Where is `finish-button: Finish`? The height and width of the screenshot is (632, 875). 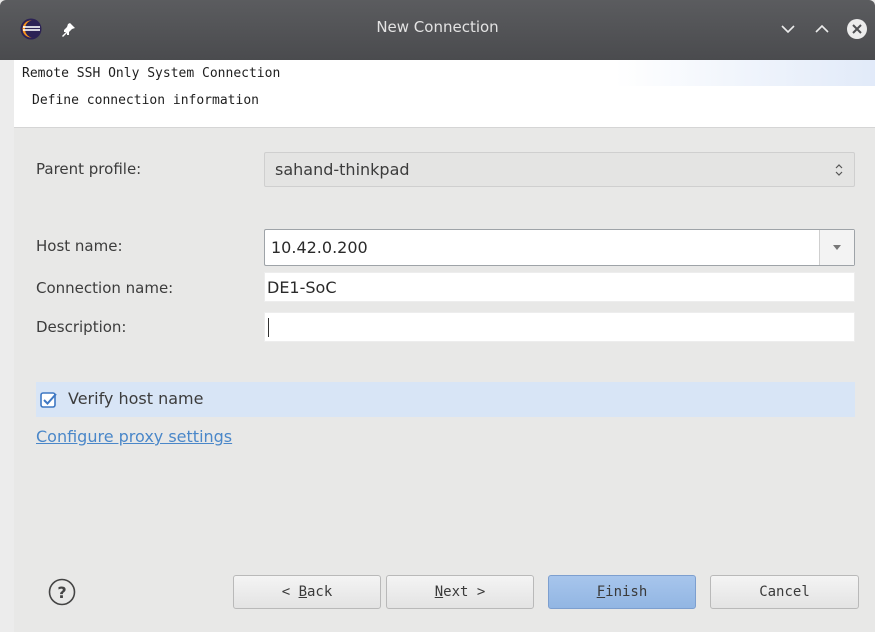
finish-button: Finish is located at coordinates (622, 592).